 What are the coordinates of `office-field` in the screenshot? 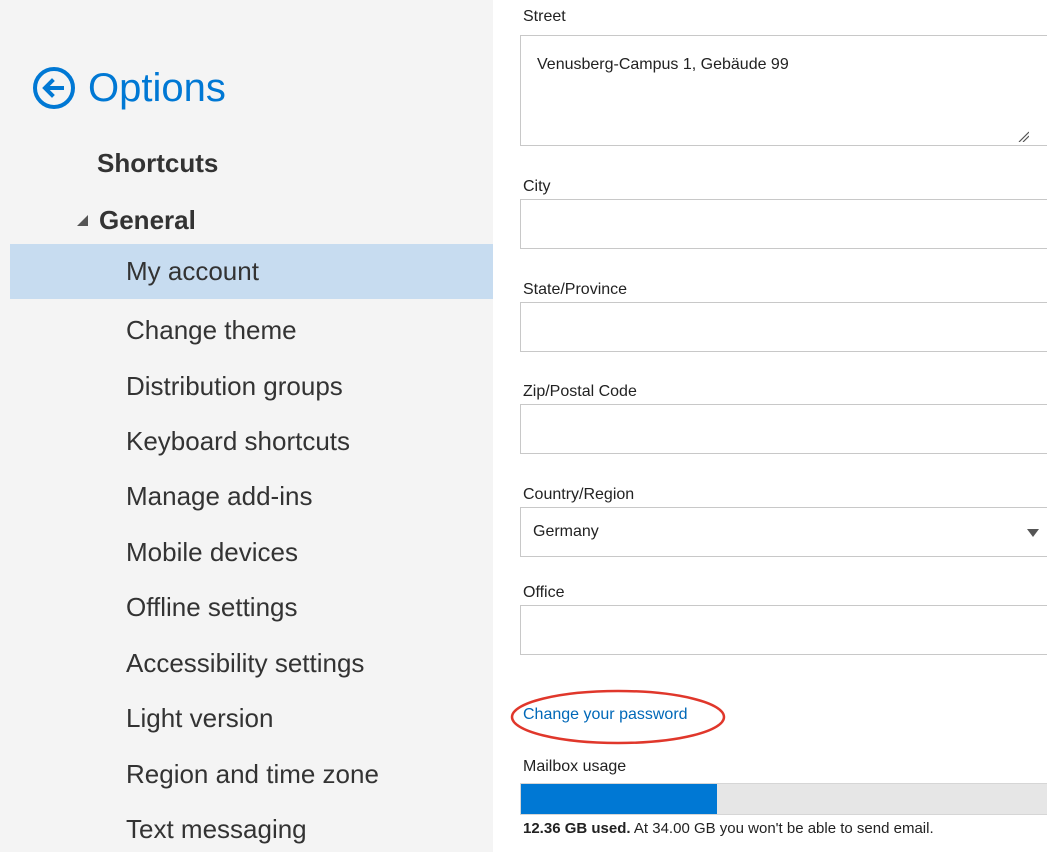 It's located at (783, 630).